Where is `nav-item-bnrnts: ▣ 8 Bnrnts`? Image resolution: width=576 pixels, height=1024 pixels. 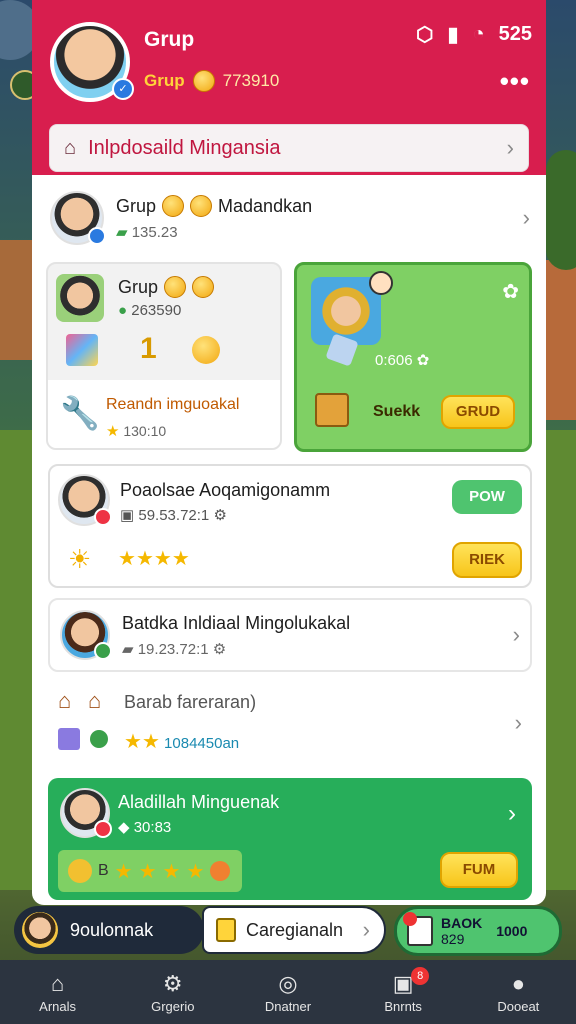 nav-item-bnrnts: ▣ 8 Bnrnts is located at coordinates (403, 990).